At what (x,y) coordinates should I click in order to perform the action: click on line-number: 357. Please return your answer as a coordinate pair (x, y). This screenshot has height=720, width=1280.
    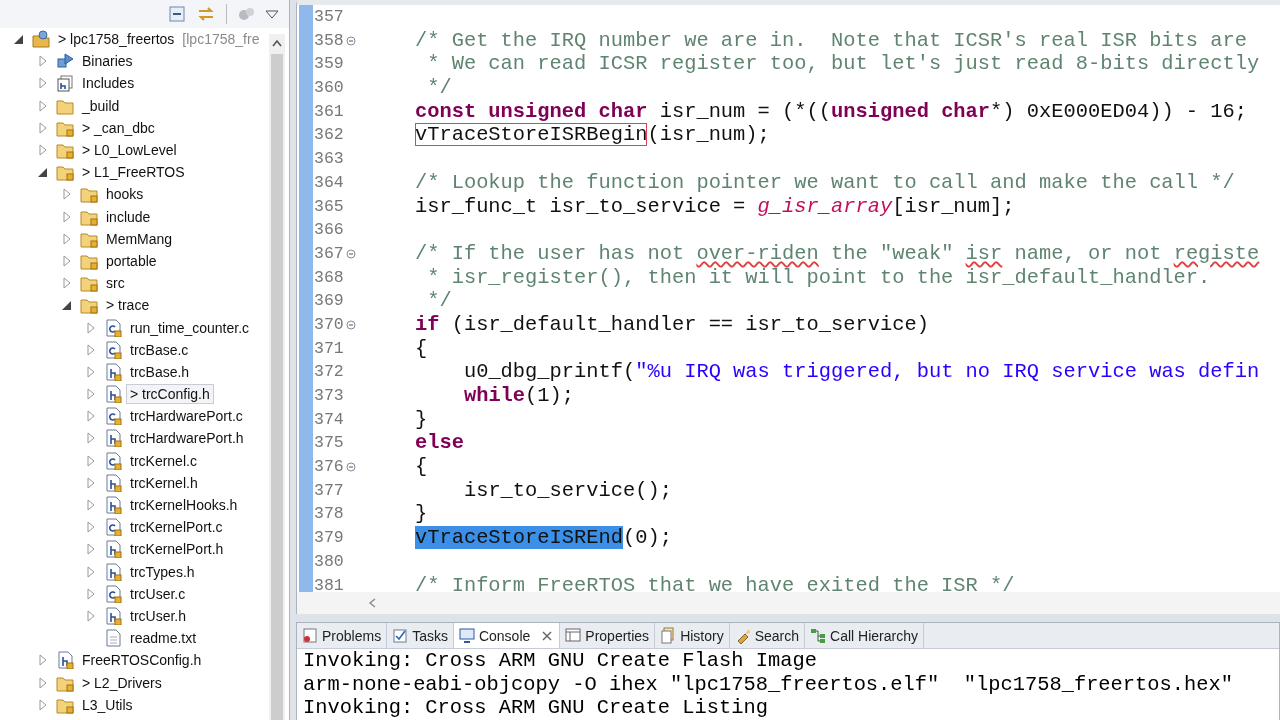
    Looking at the image, I should click on (329, 17).